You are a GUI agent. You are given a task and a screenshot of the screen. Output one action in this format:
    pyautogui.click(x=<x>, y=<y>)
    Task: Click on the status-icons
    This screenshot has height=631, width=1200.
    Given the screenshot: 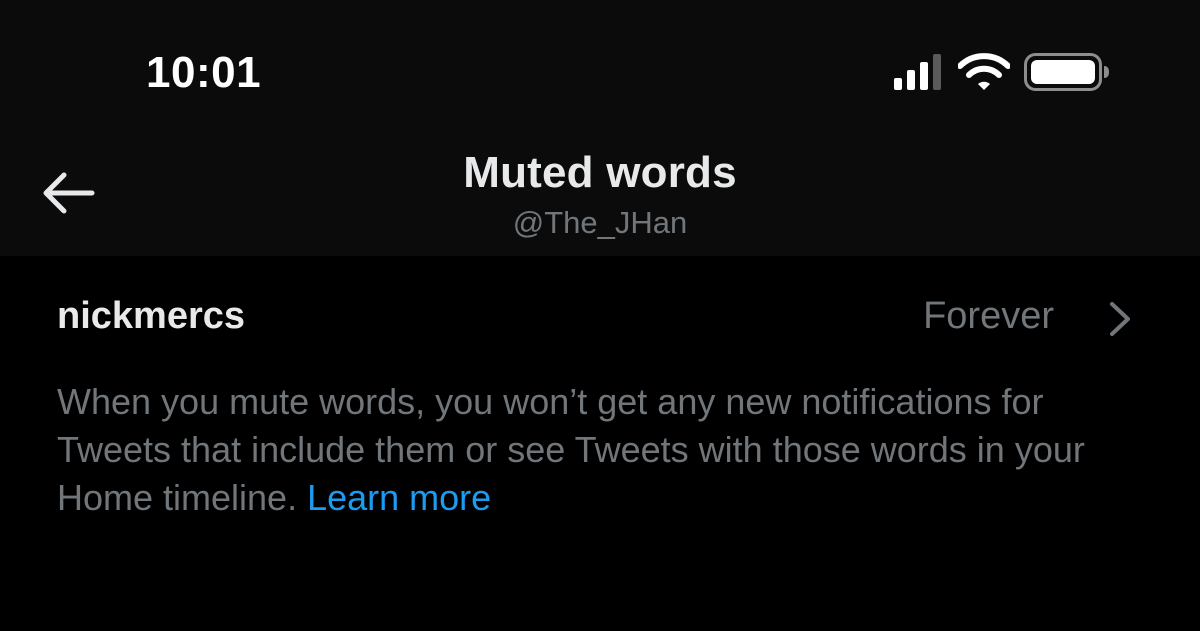 What is the action you would take?
    pyautogui.click(x=1002, y=72)
    